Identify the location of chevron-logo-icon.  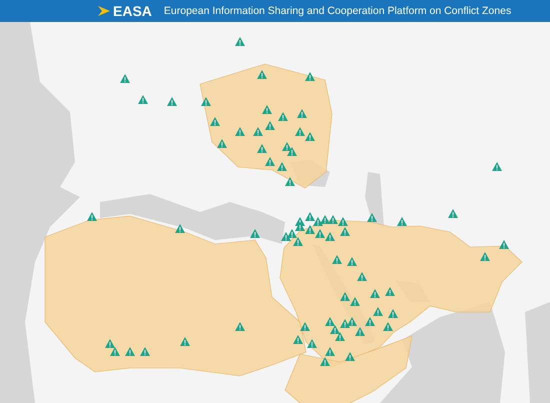
(104, 11).